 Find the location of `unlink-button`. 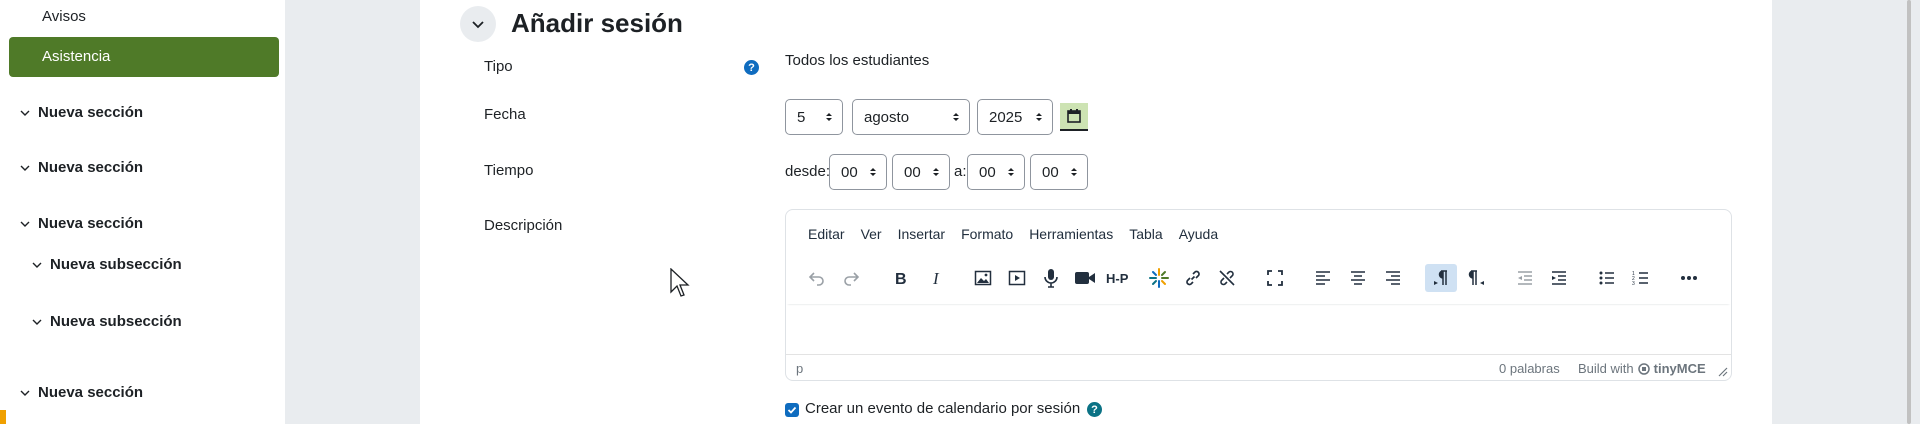

unlink-button is located at coordinates (1227, 278).